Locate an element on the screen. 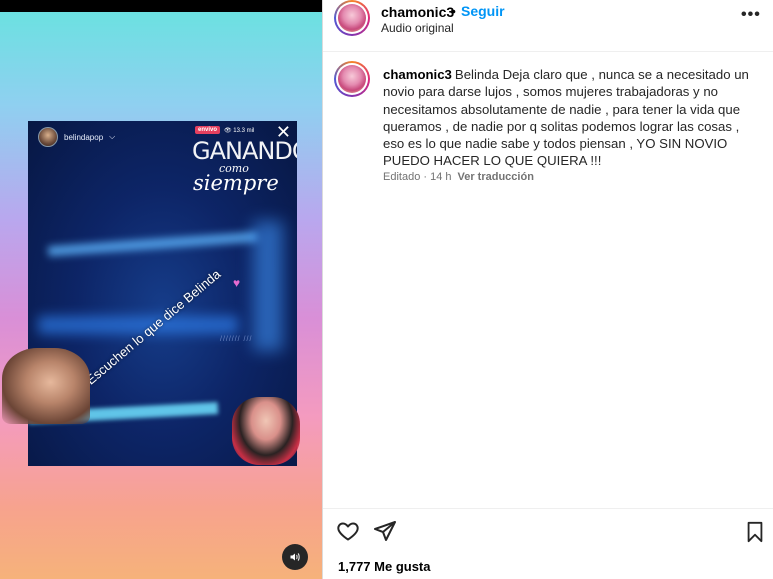 Image resolution: width=773 pixels, height=579 pixels. speaker-icon is located at coordinates (295, 557).